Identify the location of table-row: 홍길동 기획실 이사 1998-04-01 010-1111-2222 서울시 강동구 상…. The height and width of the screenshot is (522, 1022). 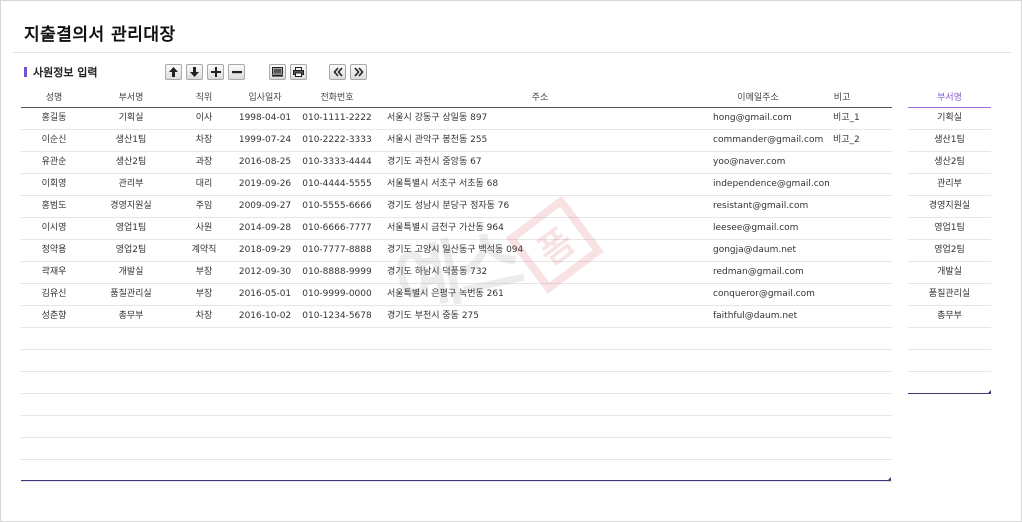
(456, 119).